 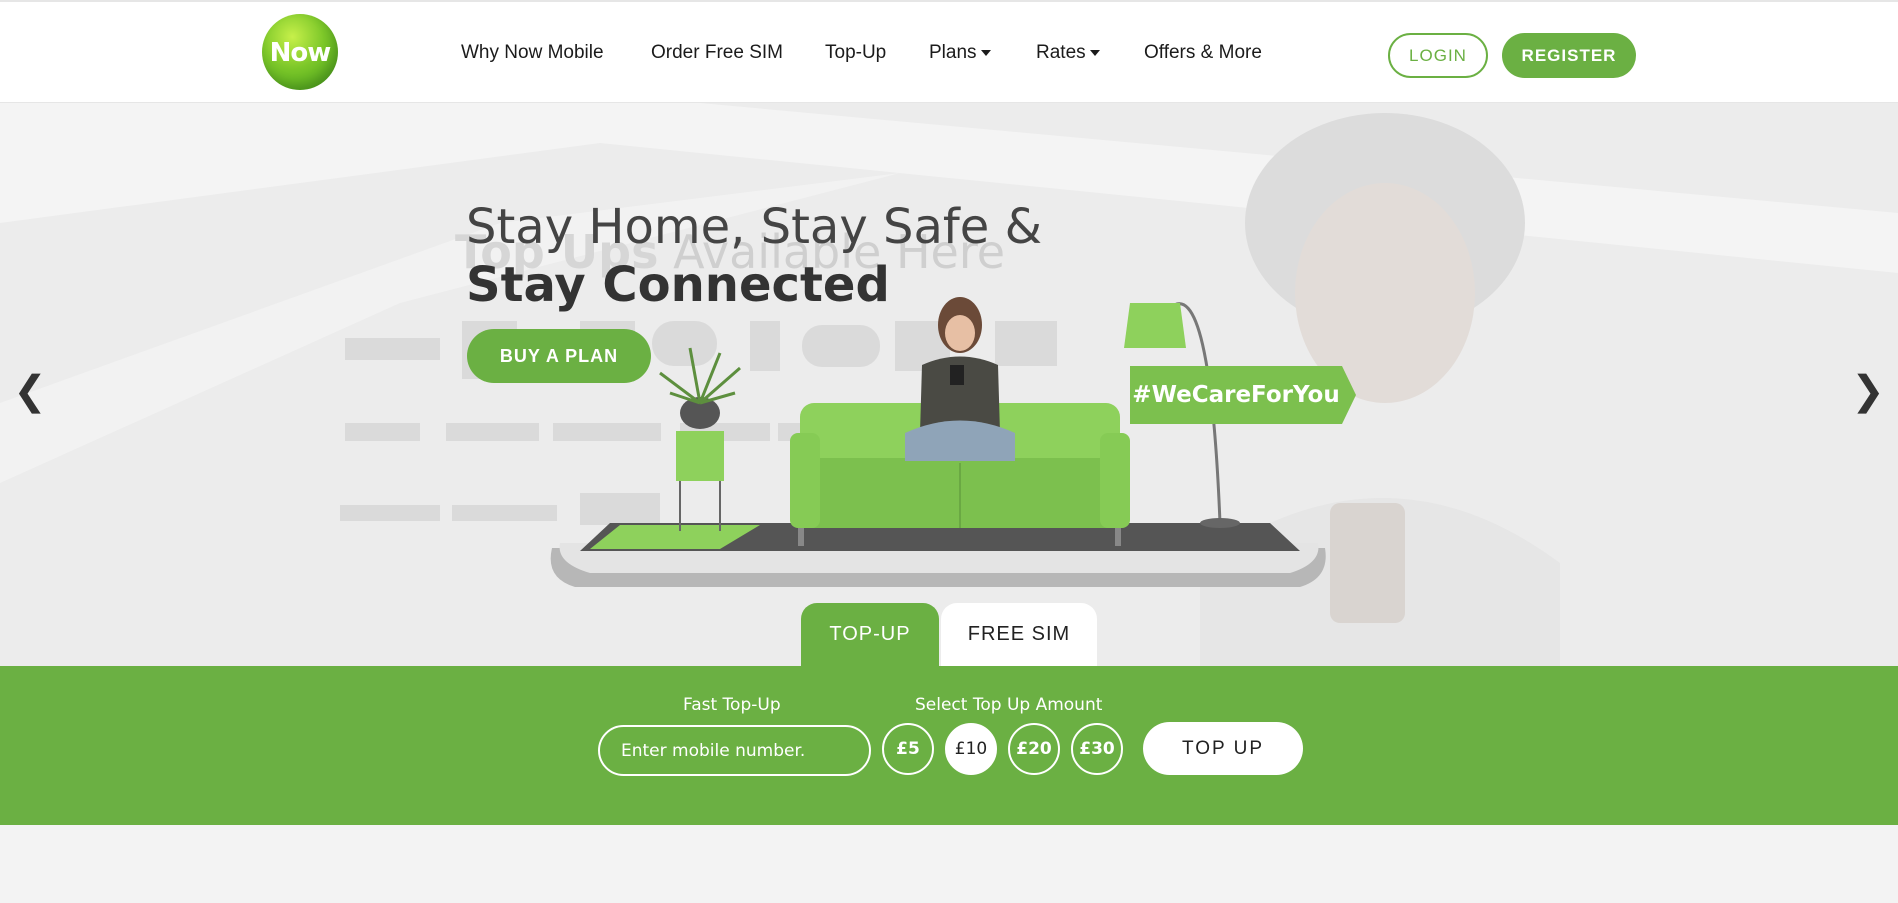 What do you see at coordinates (908, 749) in the screenshot?
I see `amount-option-5: £5` at bounding box center [908, 749].